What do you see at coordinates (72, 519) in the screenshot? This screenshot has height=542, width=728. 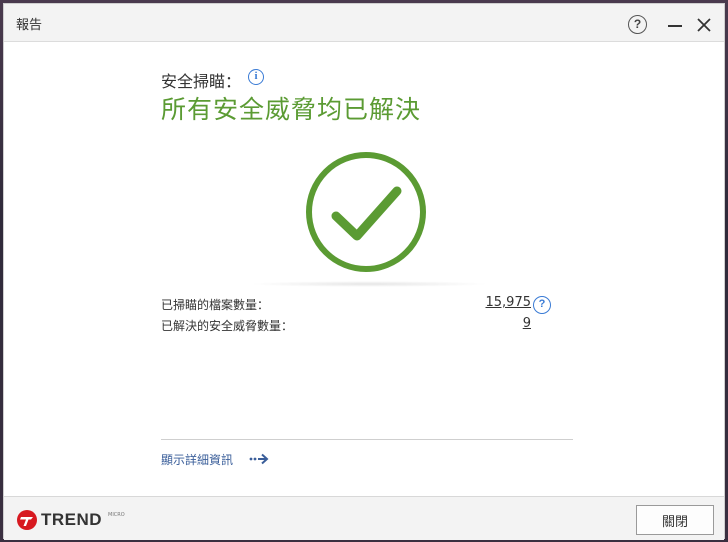 I see `brand-name: TREND` at bounding box center [72, 519].